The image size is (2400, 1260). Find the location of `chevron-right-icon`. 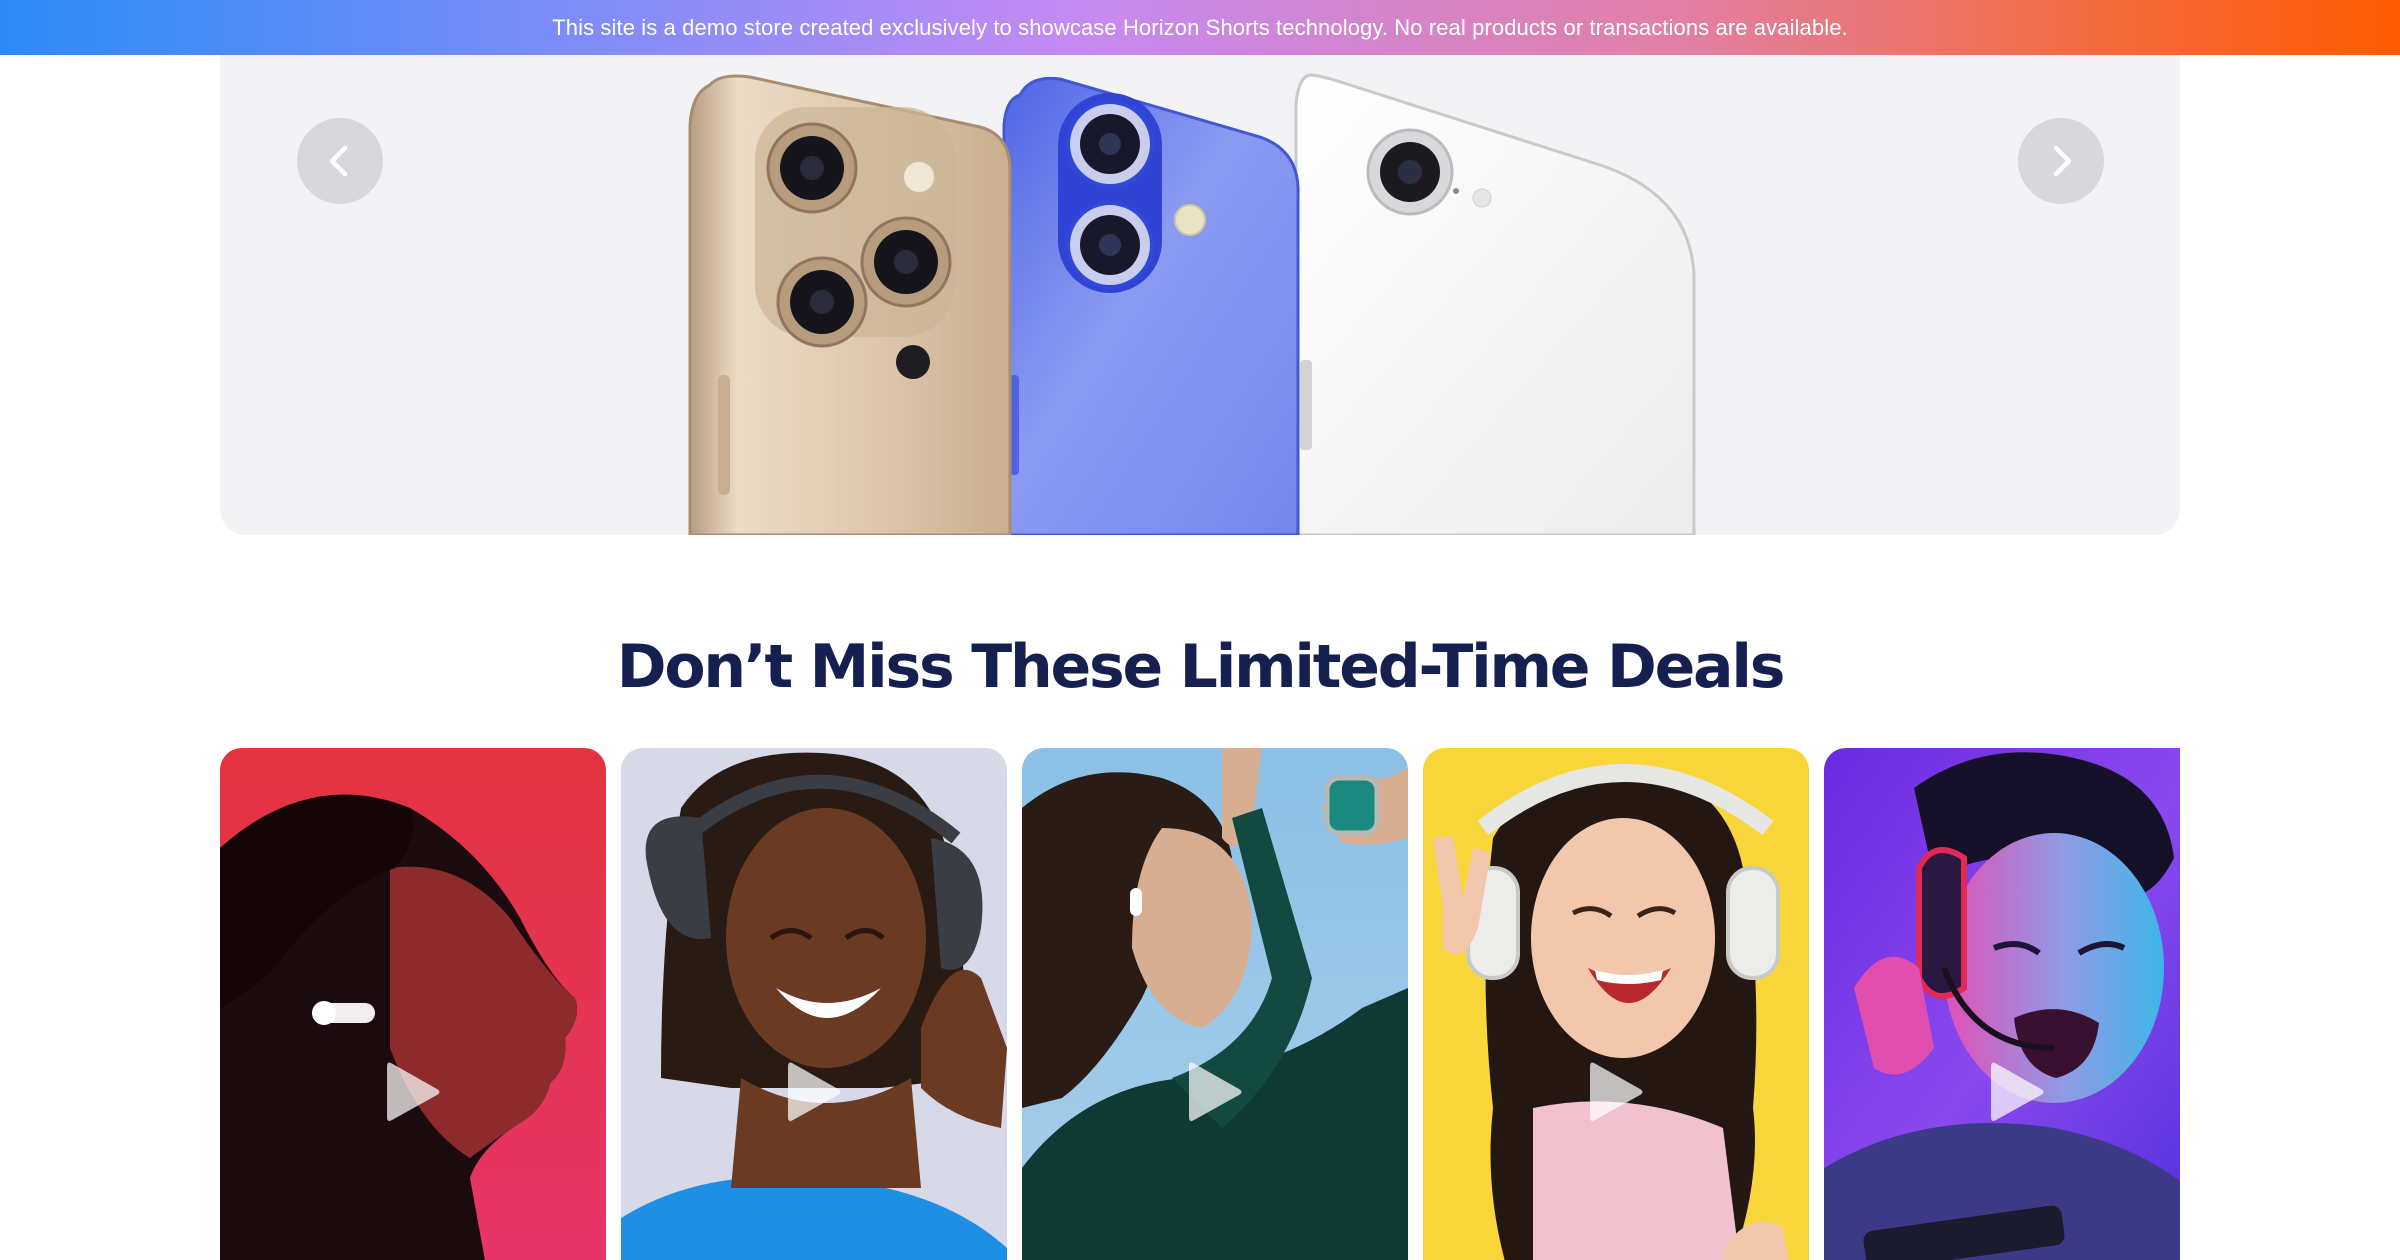

chevron-right-icon is located at coordinates (2062, 161).